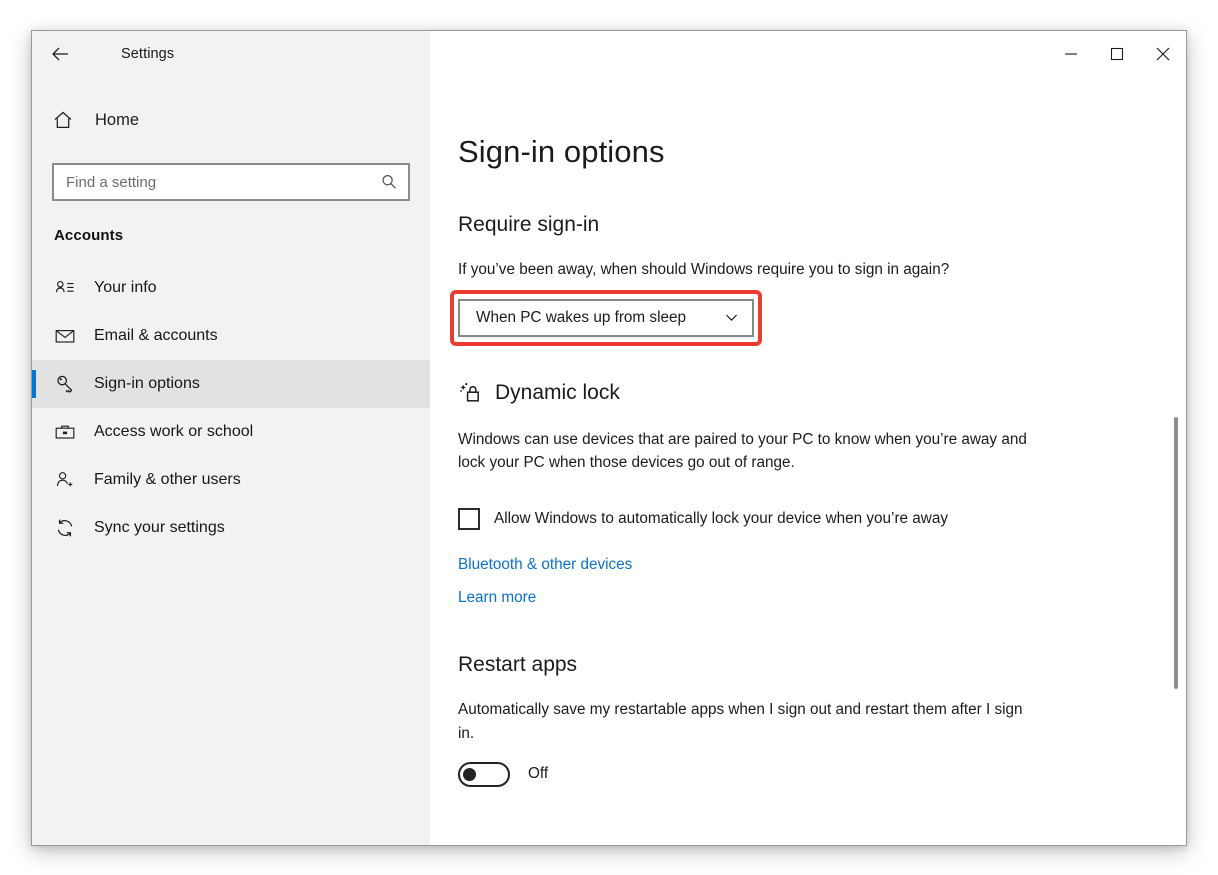  I want to click on page-title: Sign-in options, so click(561, 151).